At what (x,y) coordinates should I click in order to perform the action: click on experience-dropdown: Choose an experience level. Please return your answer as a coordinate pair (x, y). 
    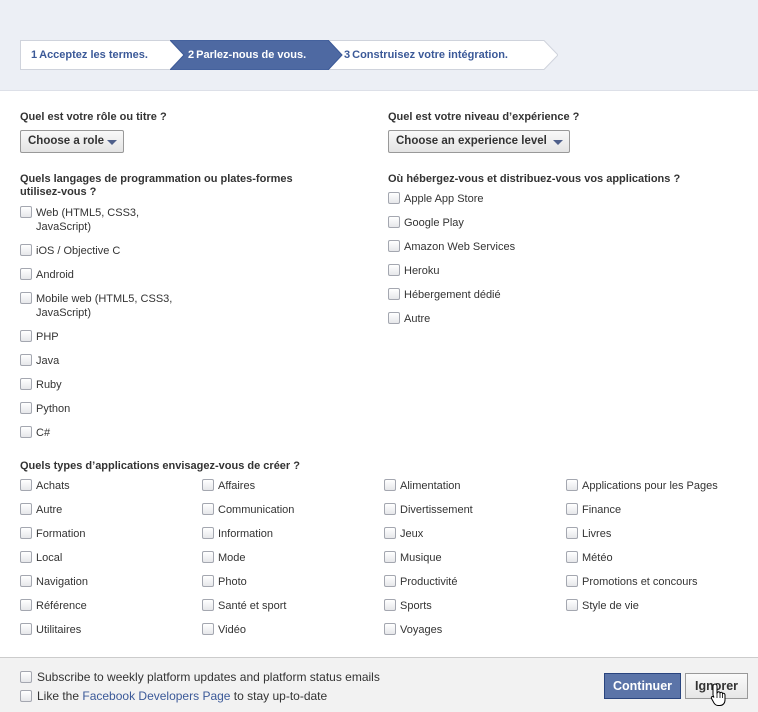
    Looking at the image, I should click on (479, 141).